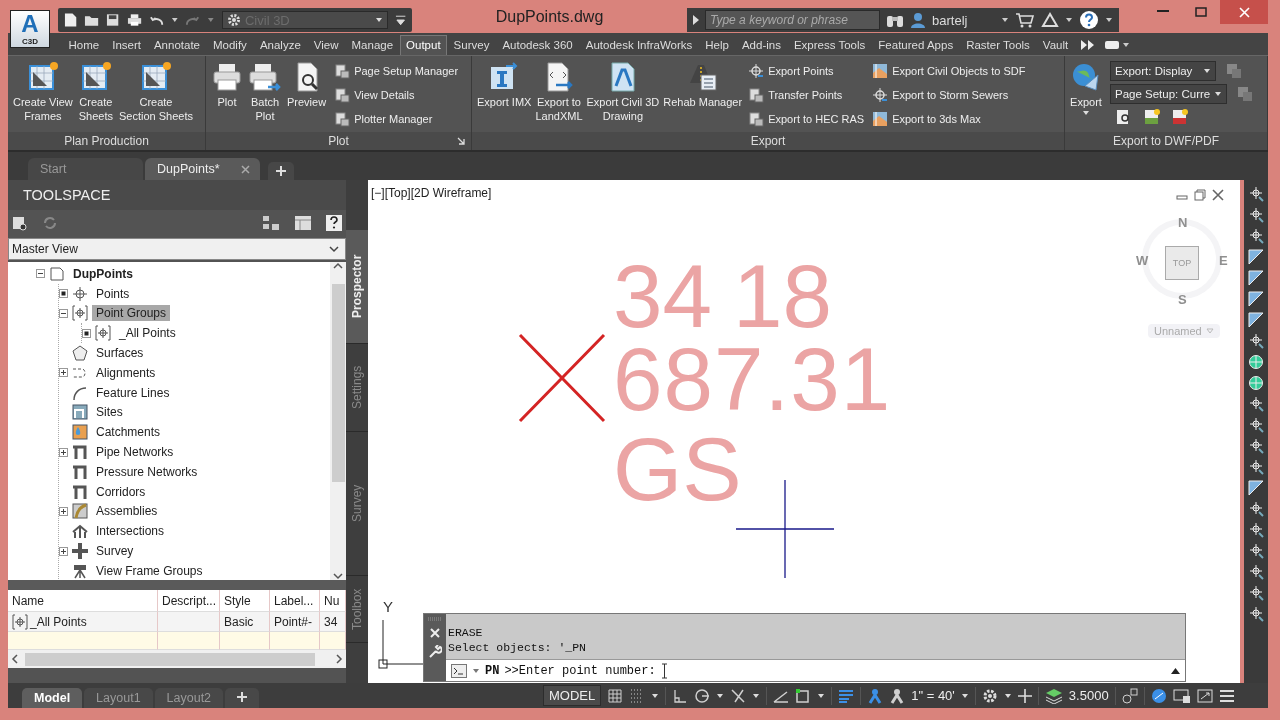  Describe the element at coordinates (806, 119) in the screenshot. I see `ribbon-button: Export to HEC RAS` at that location.